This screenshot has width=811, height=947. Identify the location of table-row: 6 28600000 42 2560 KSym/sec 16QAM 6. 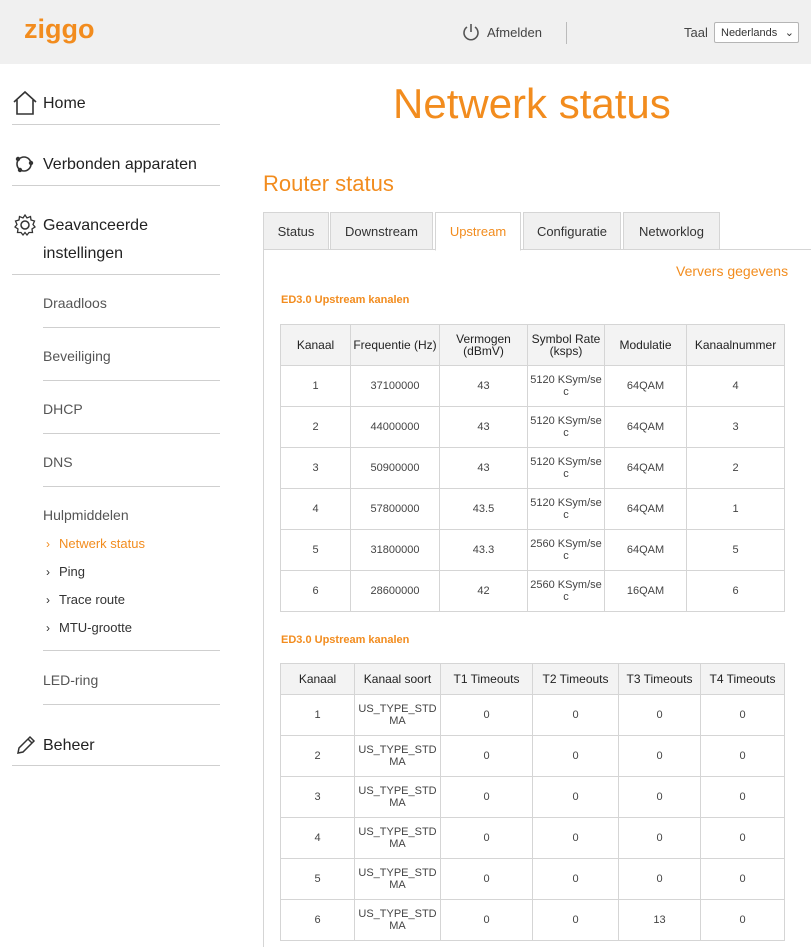
(532, 591).